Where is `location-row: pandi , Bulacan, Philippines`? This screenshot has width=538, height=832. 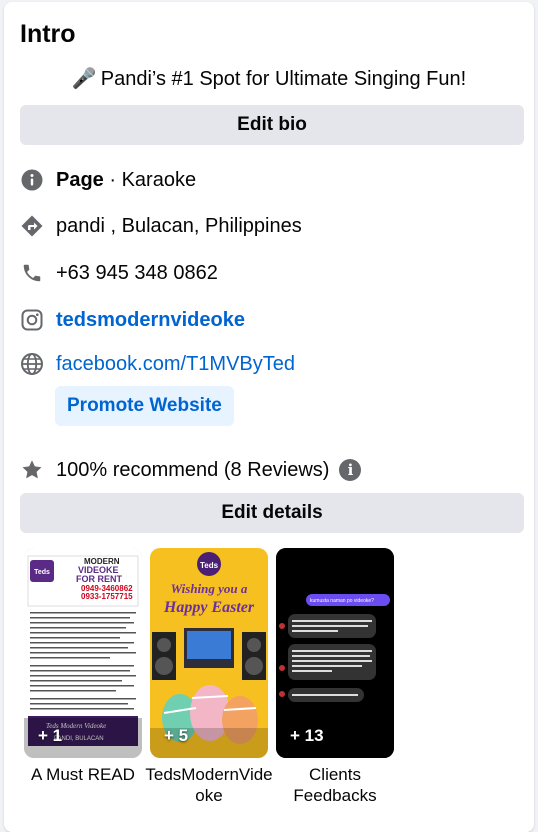
location-row: pandi , Bulacan, Philippines is located at coordinates (161, 226).